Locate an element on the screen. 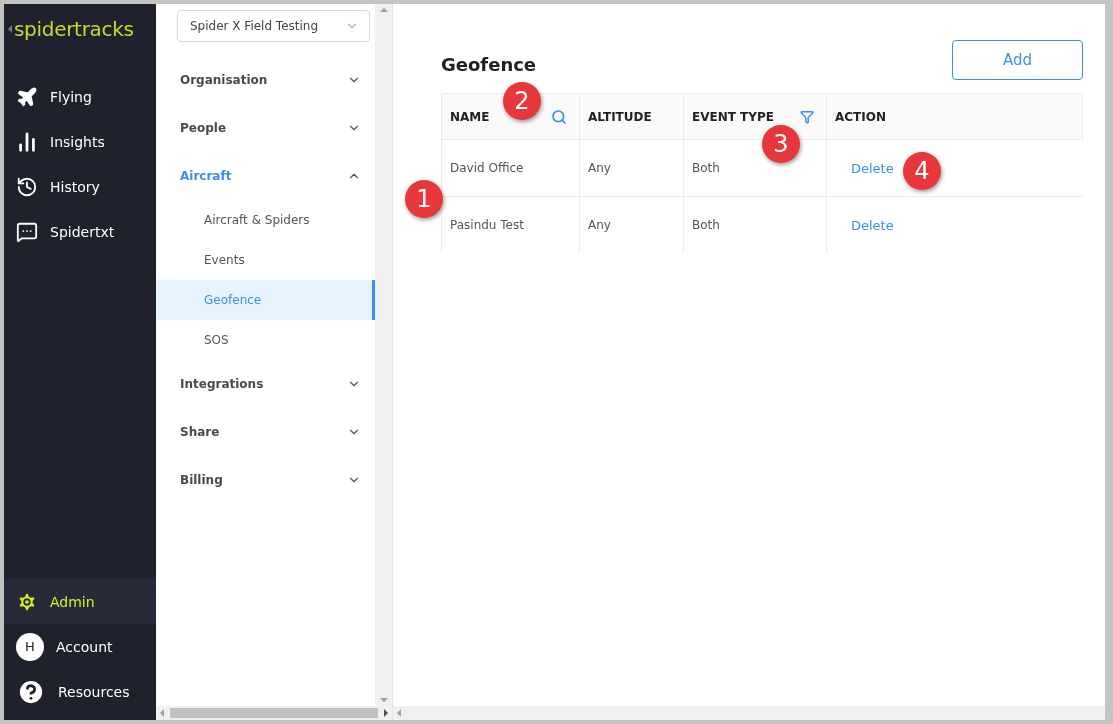  search-icon is located at coordinates (559, 116).